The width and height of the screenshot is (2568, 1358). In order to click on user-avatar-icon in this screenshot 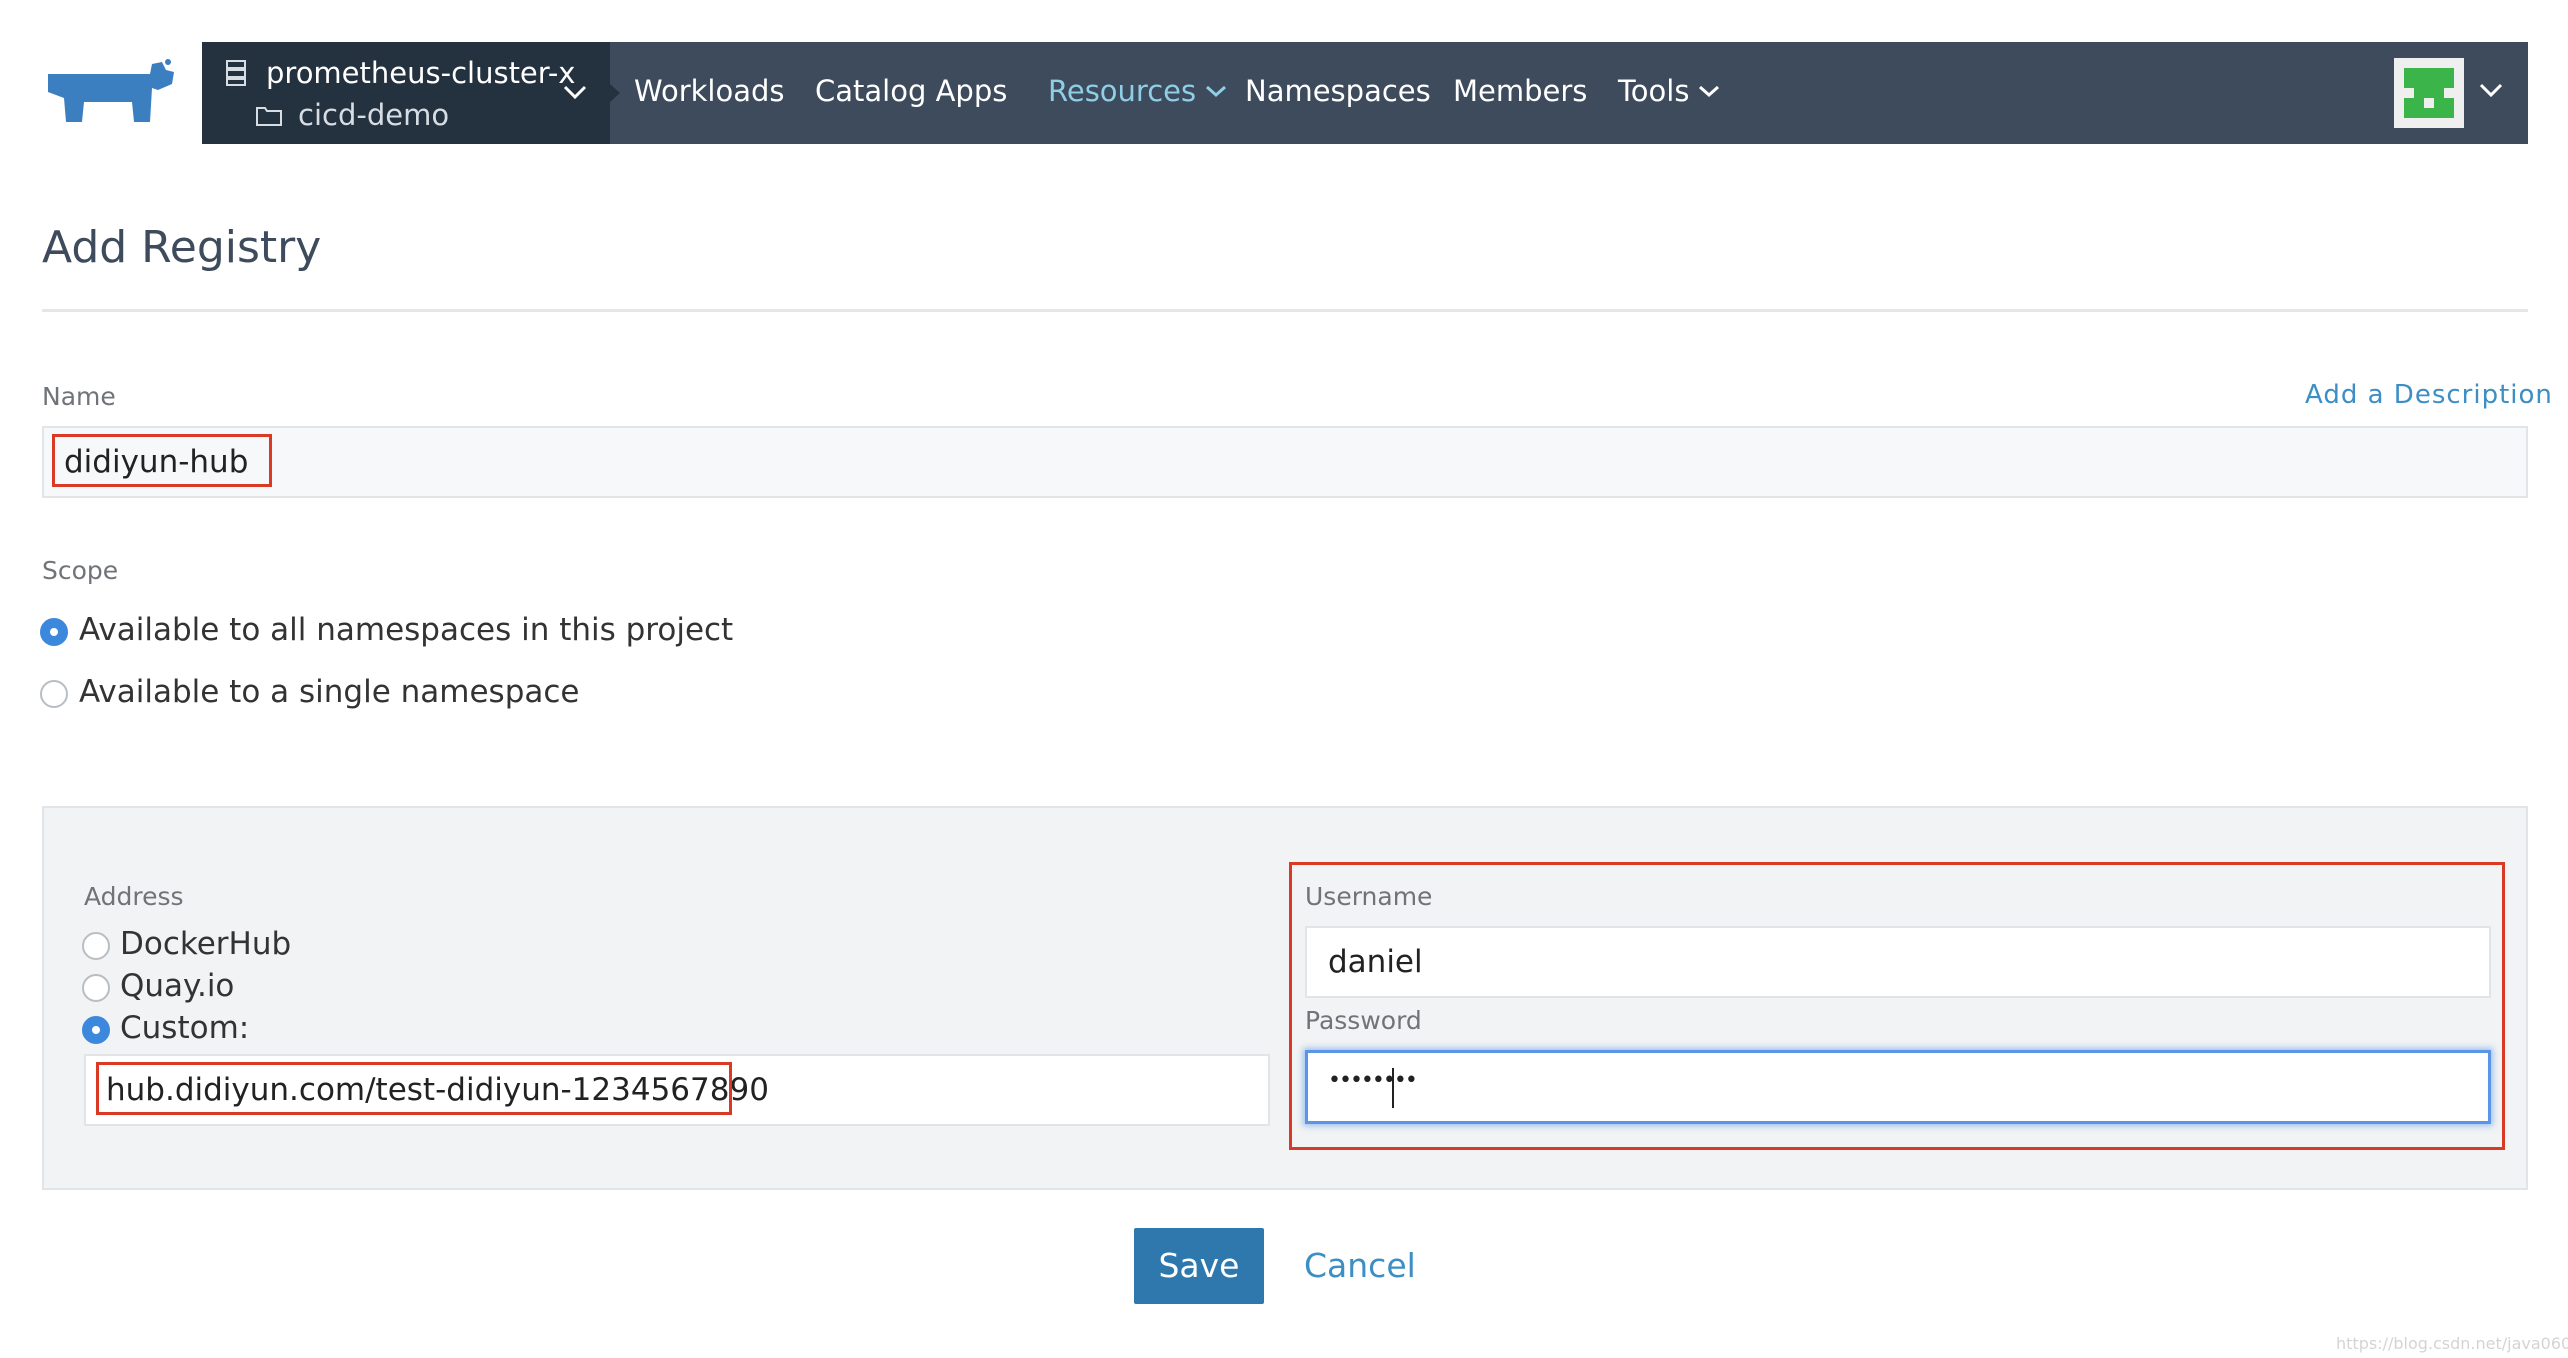, I will do `click(2429, 93)`.